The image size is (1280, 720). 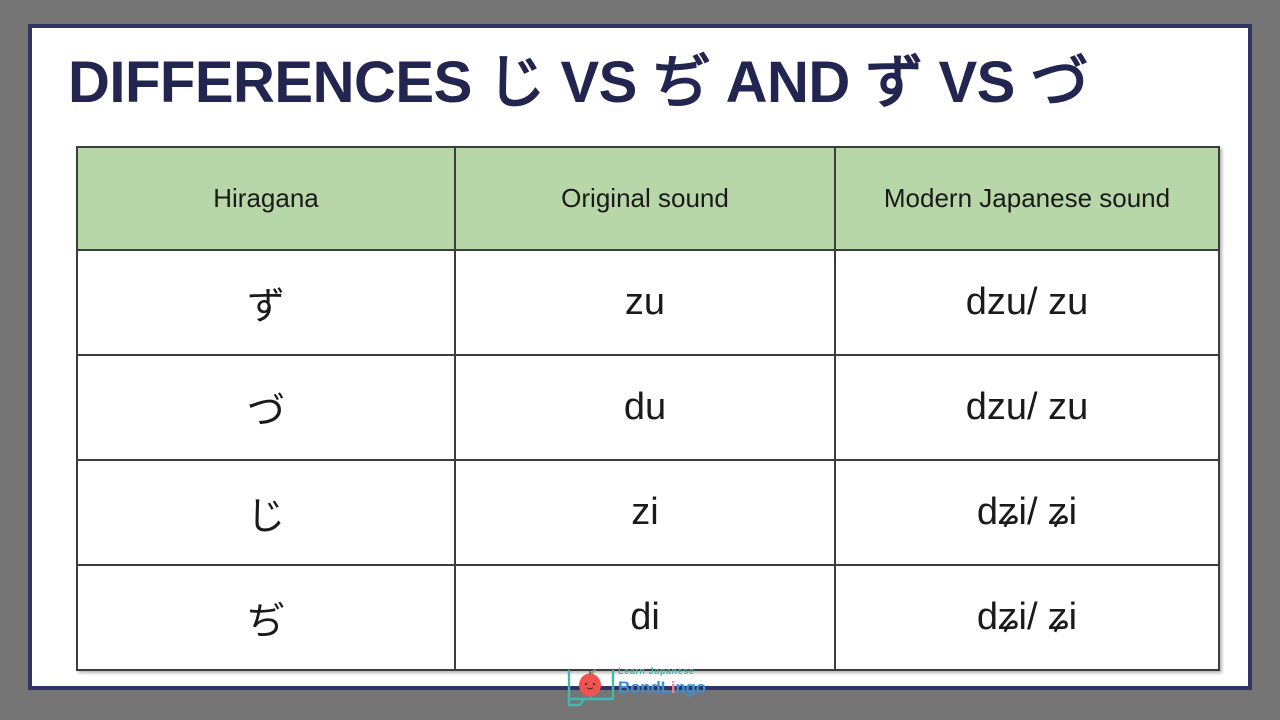 I want to click on table-row: じ zi dʑi/ ʑi, so click(x=648, y=512).